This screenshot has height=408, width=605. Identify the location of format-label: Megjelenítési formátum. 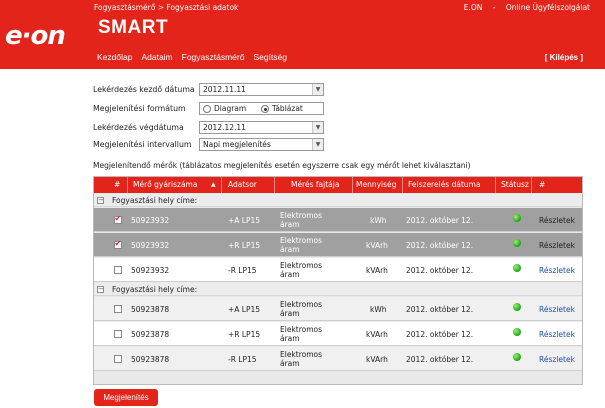
(139, 108).